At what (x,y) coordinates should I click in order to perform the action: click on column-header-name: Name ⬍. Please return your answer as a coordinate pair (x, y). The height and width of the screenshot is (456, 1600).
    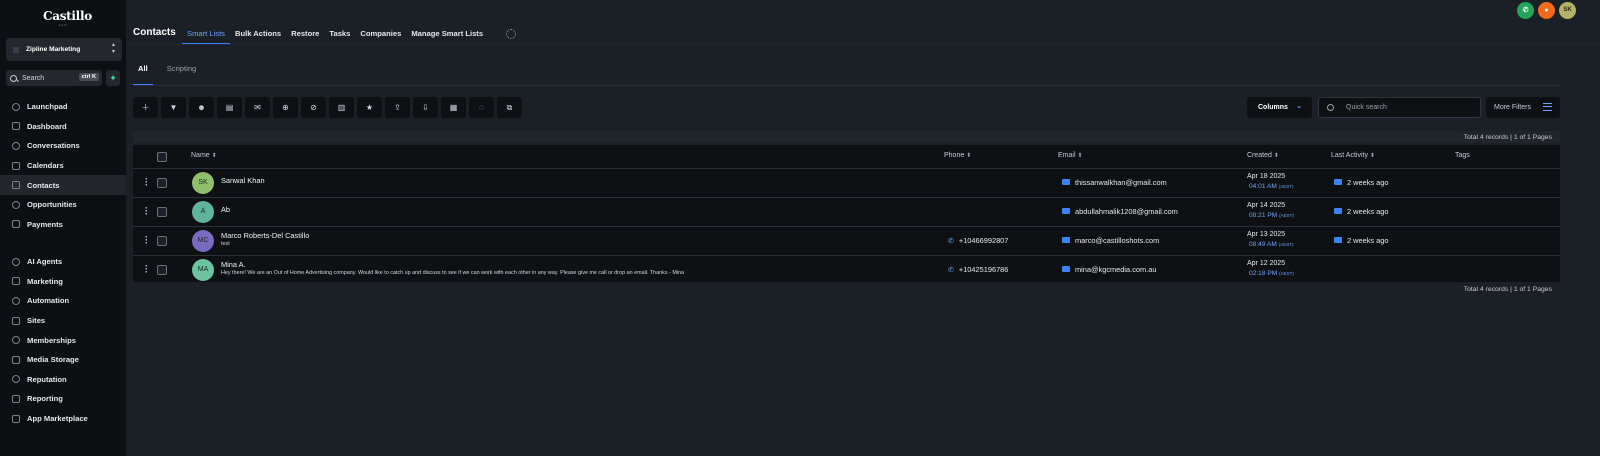
    Looking at the image, I should click on (204, 155).